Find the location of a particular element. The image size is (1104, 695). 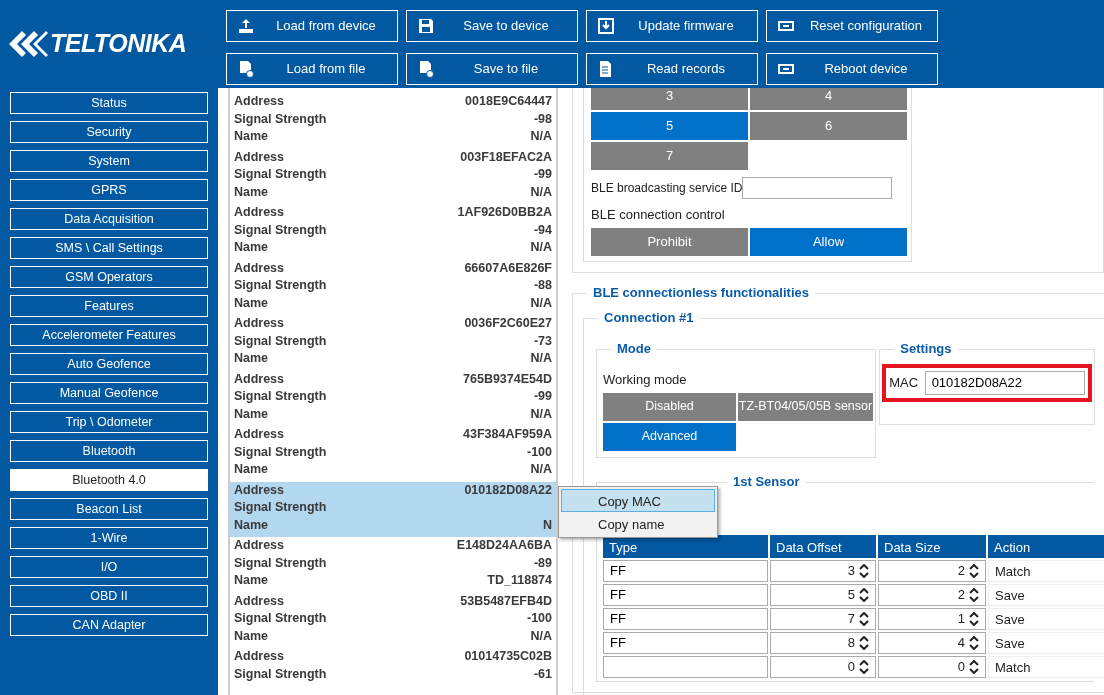

option-button: TZ-BT04/05/05B sensor is located at coordinates (805, 406).